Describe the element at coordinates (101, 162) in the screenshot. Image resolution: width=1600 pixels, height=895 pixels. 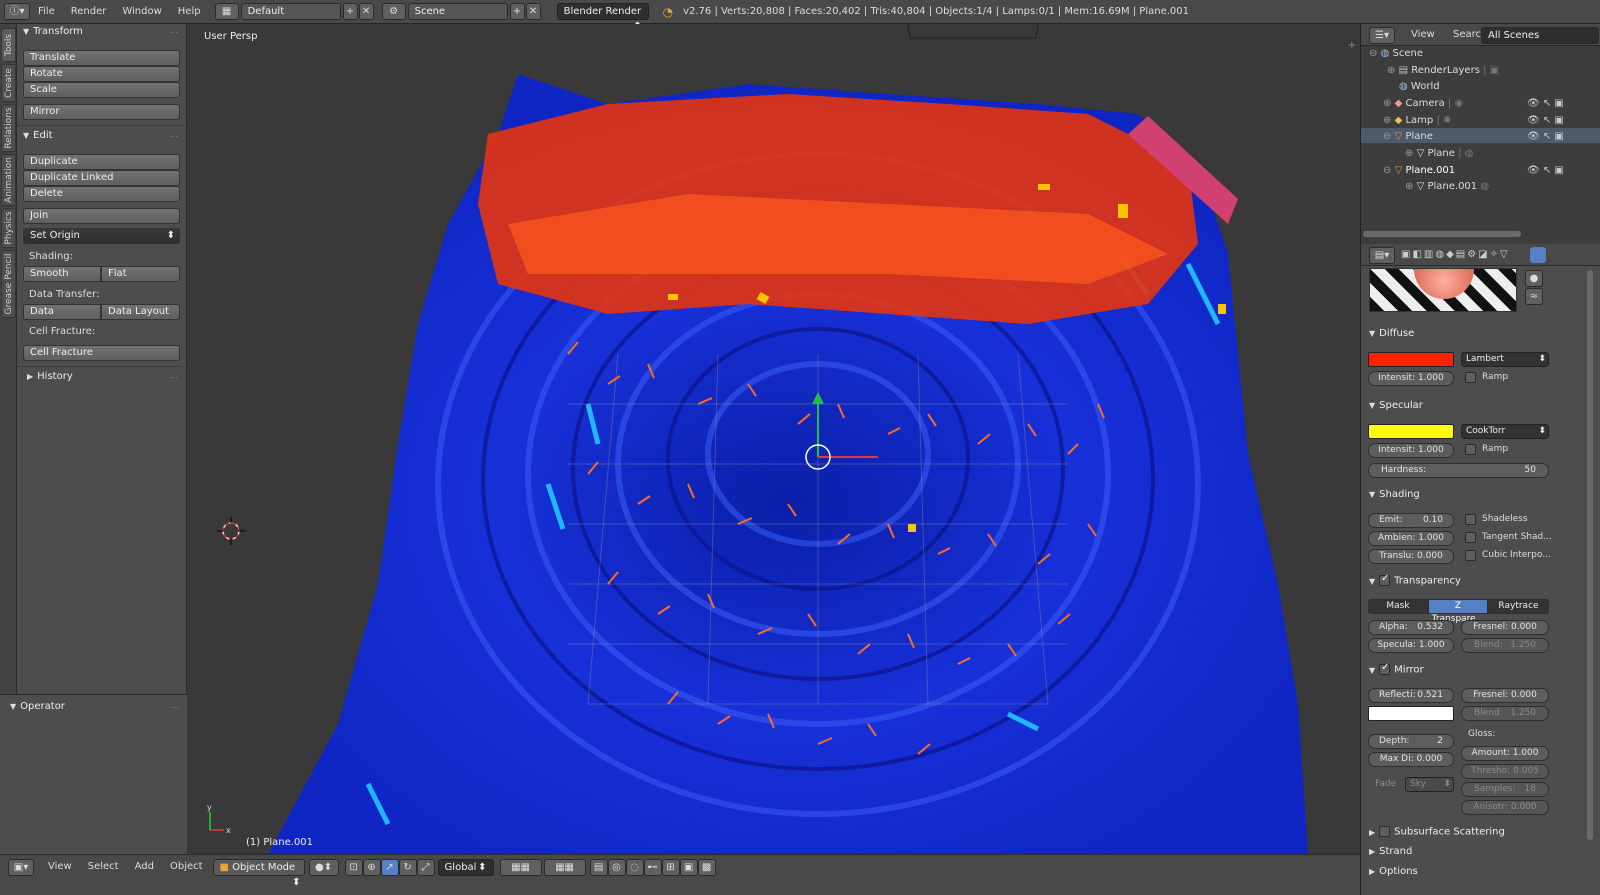
I see `duplicate-button: Duplicate` at that location.